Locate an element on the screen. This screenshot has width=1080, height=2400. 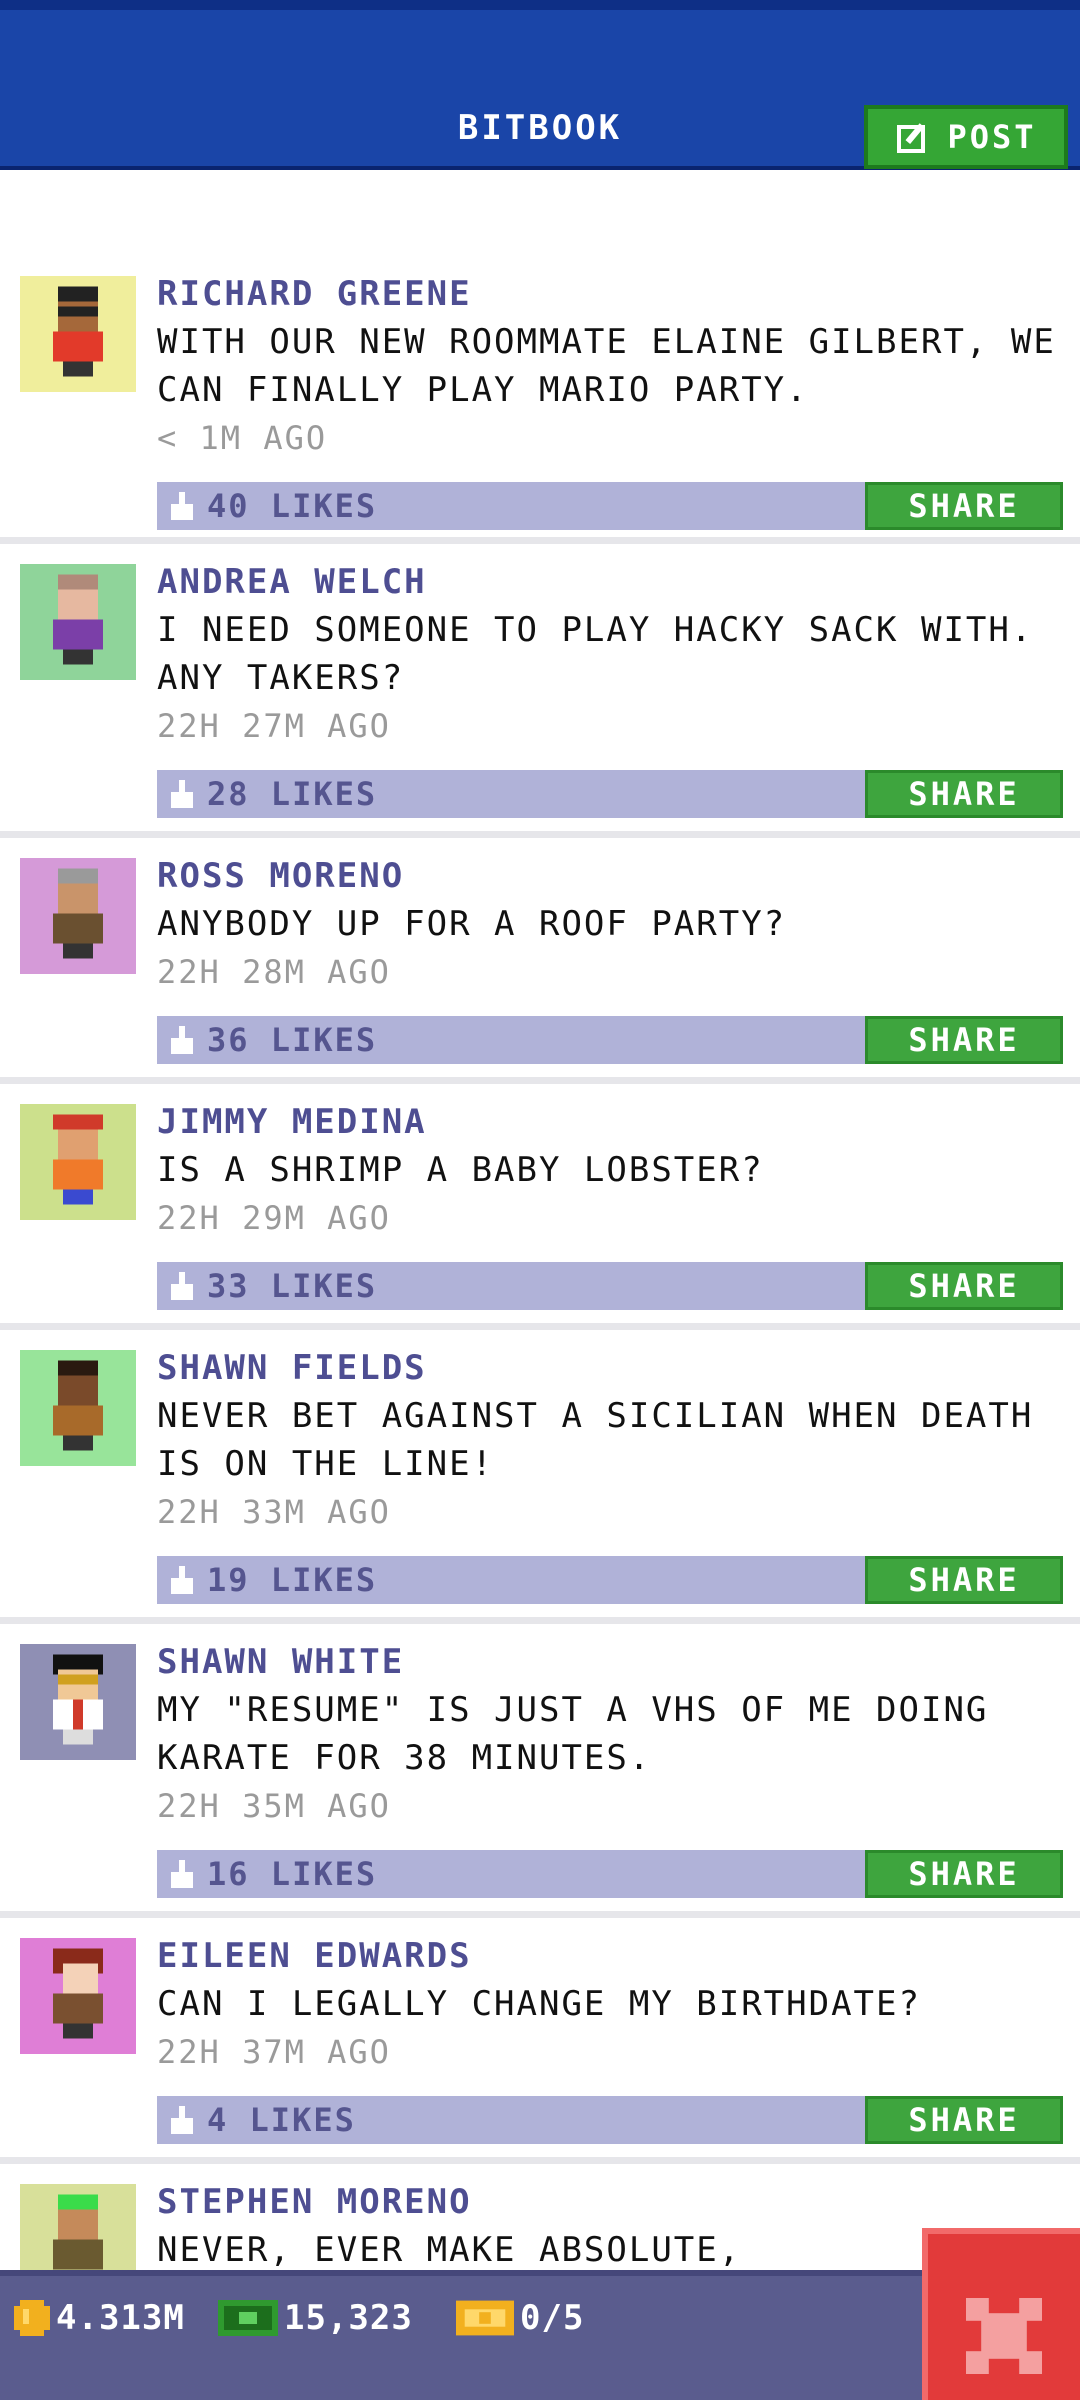
likes-row: 16 LIKES SHARE is located at coordinates (610, 1874).